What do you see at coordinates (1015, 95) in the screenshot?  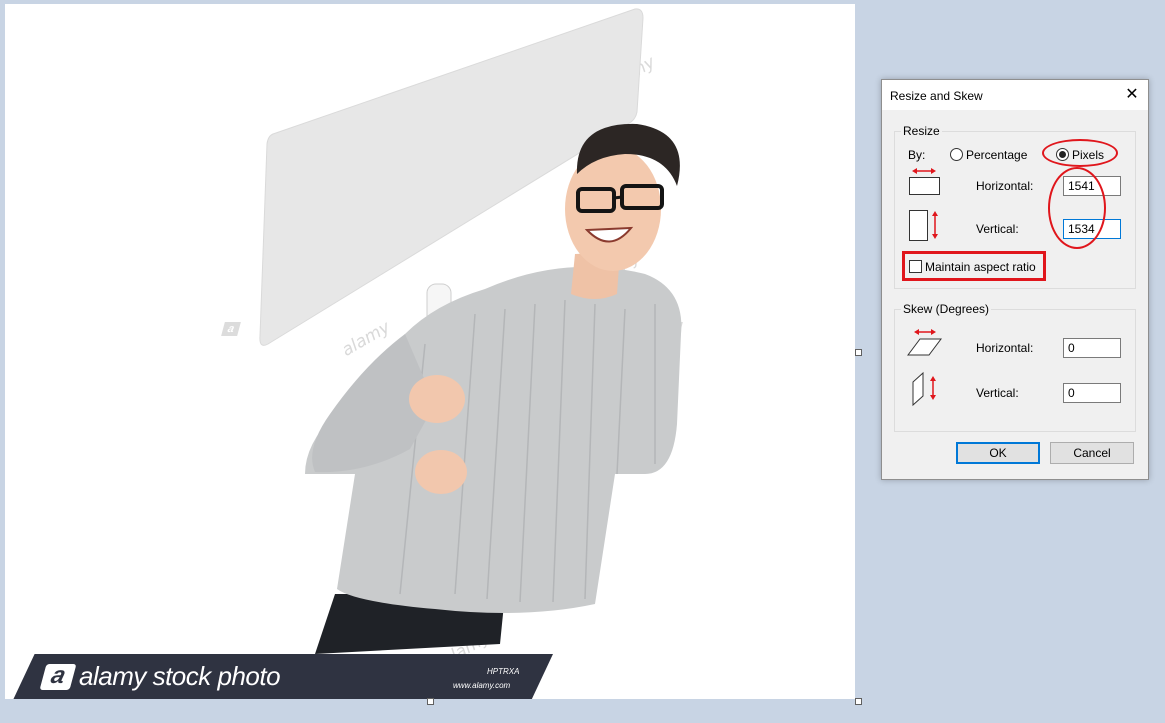 I see `dialog-titlebar: Resize and Skew ✕` at bounding box center [1015, 95].